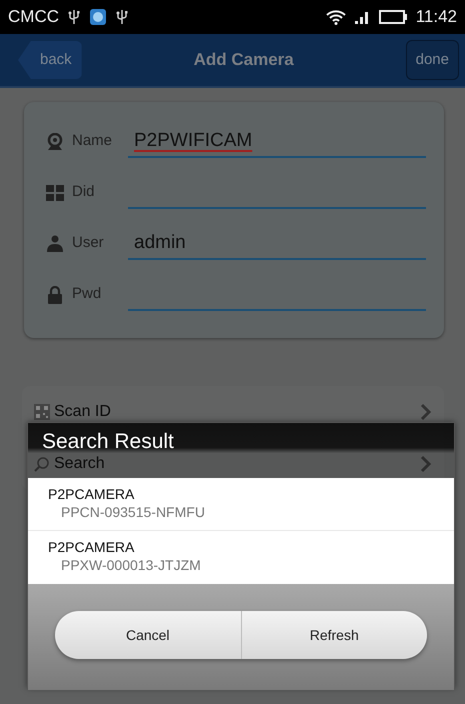 The width and height of the screenshot is (465, 704). What do you see at coordinates (432, 60) in the screenshot?
I see `done-button: done` at bounding box center [432, 60].